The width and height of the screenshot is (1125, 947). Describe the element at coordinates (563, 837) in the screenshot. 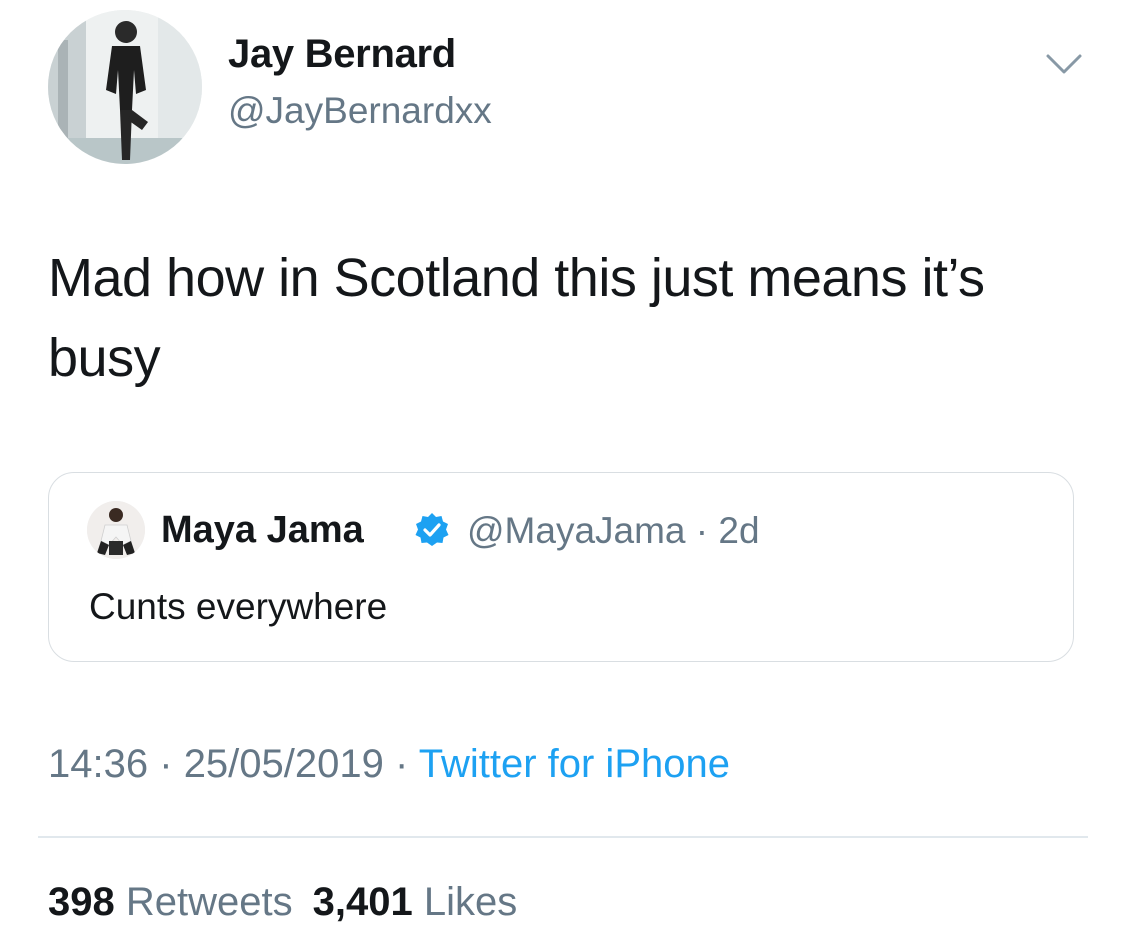

I see `divider` at that location.